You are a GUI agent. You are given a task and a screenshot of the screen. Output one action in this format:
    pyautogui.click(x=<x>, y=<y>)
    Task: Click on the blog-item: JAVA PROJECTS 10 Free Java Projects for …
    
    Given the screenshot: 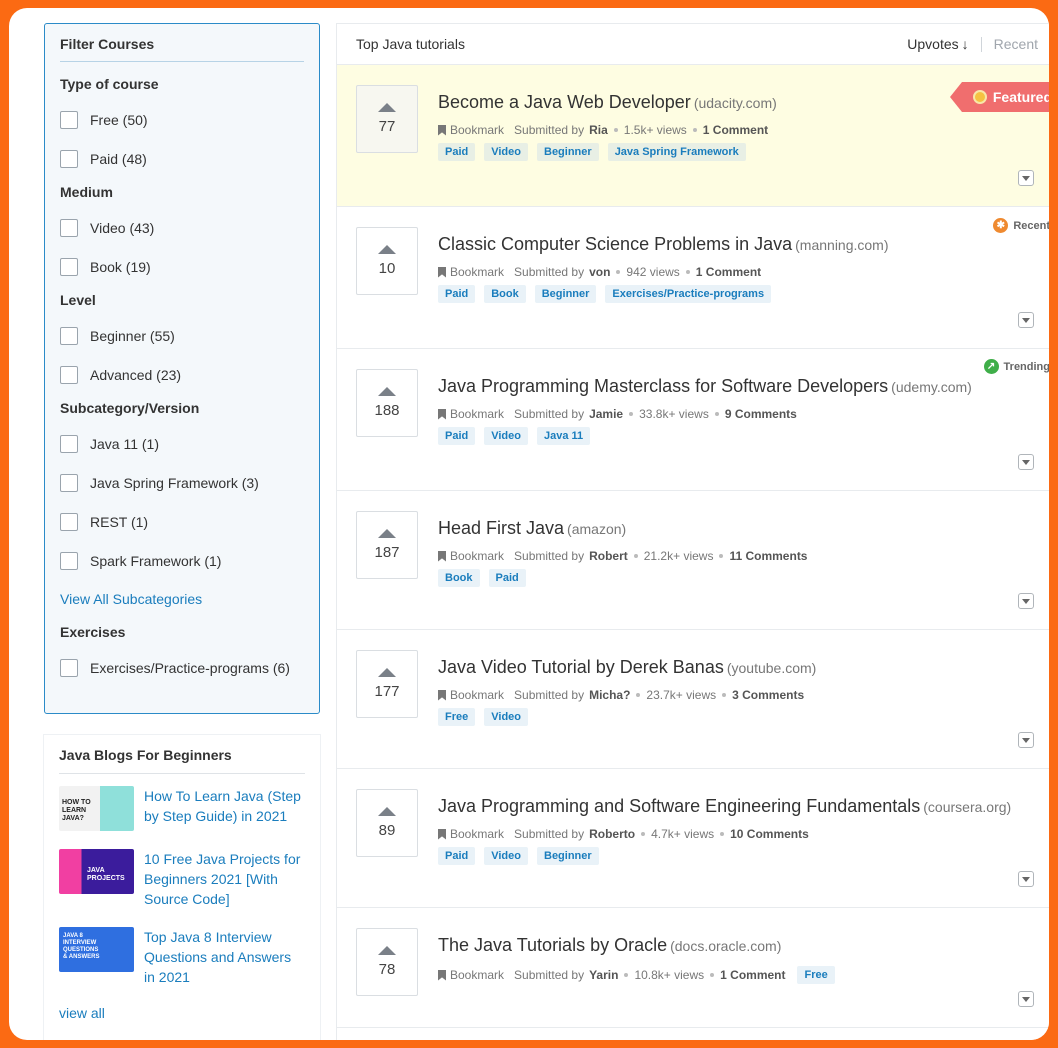 What is the action you would take?
    pyautogui.click(x=182, y=879)
    